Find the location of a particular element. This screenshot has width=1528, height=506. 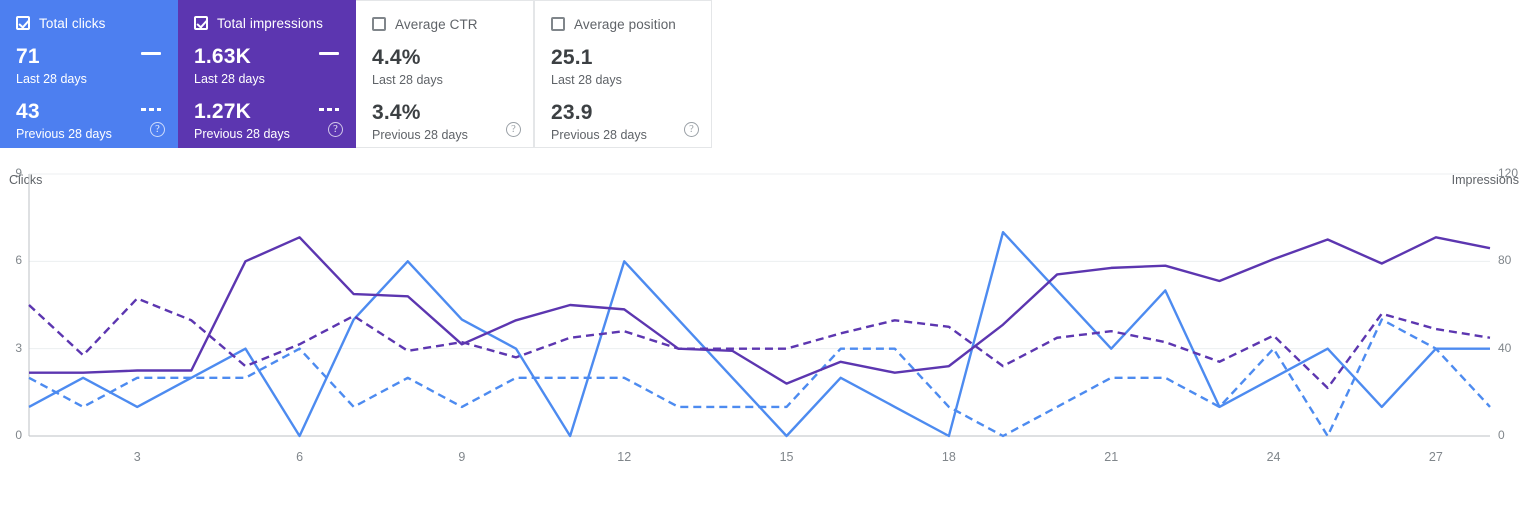

current-period-row: 1.63K Last 28 days is located at coordinates (266, 60).